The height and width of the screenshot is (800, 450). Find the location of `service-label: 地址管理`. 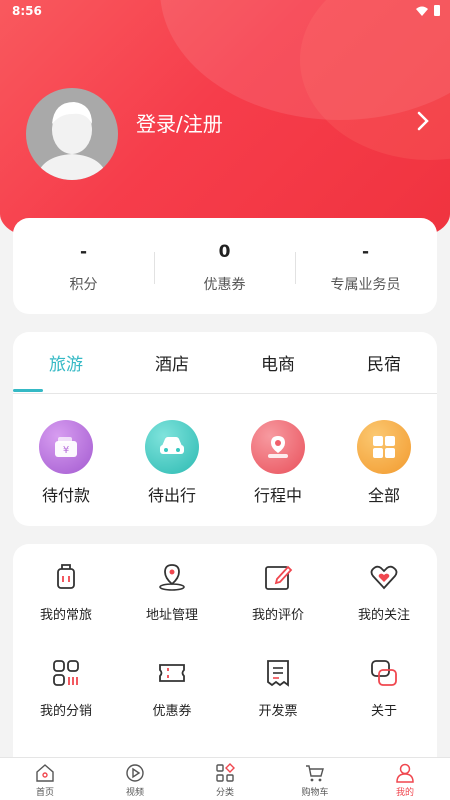

service-label: 地址管理 is located at coordinates (171, 615).